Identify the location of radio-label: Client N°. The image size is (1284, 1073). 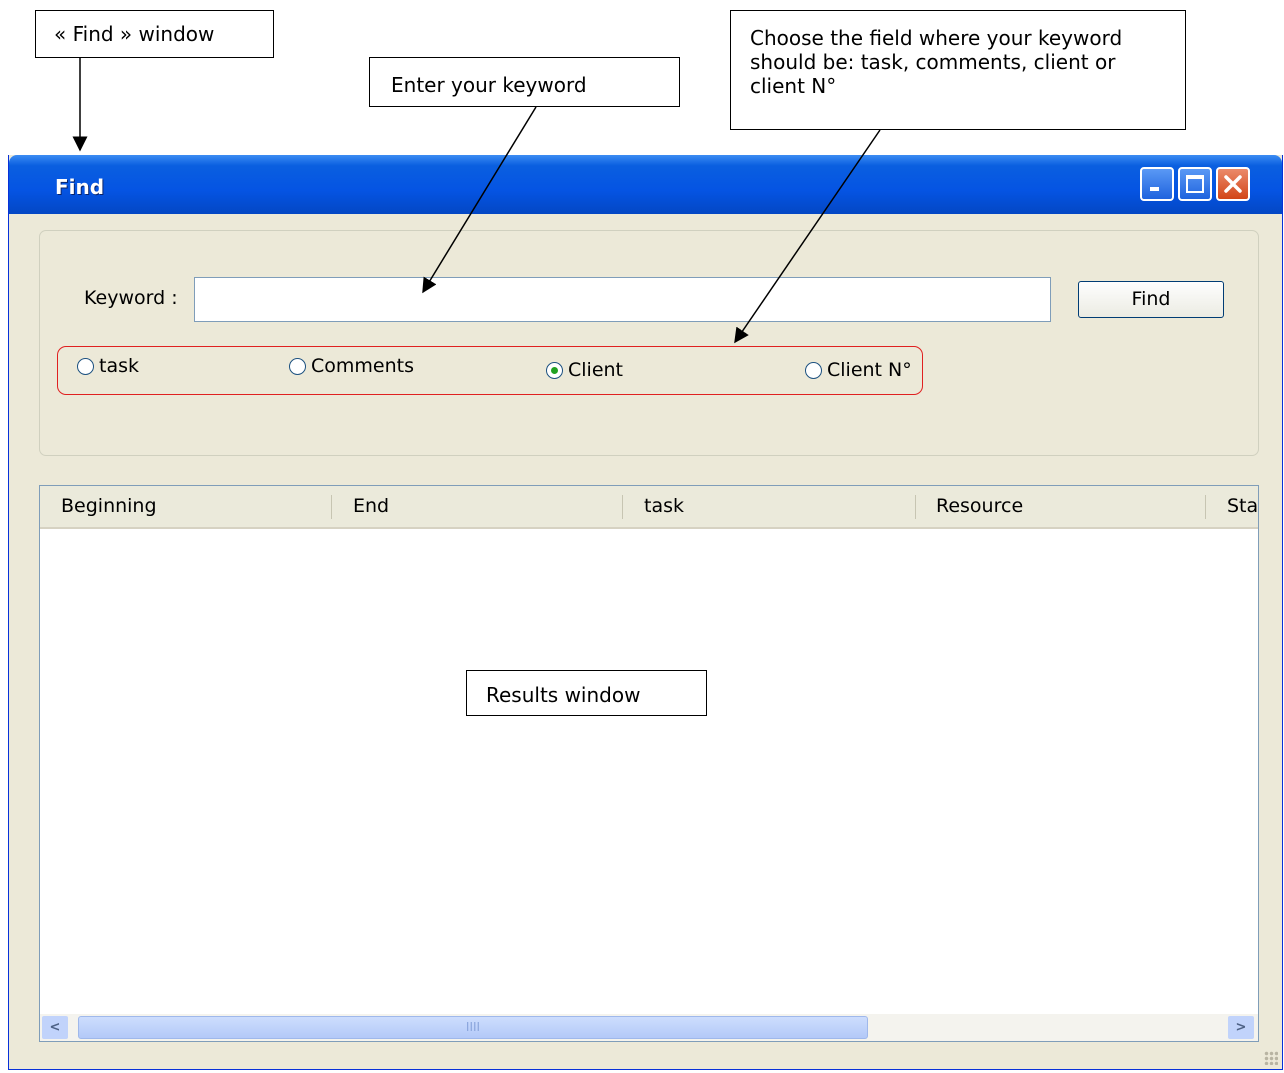
(869, 370).